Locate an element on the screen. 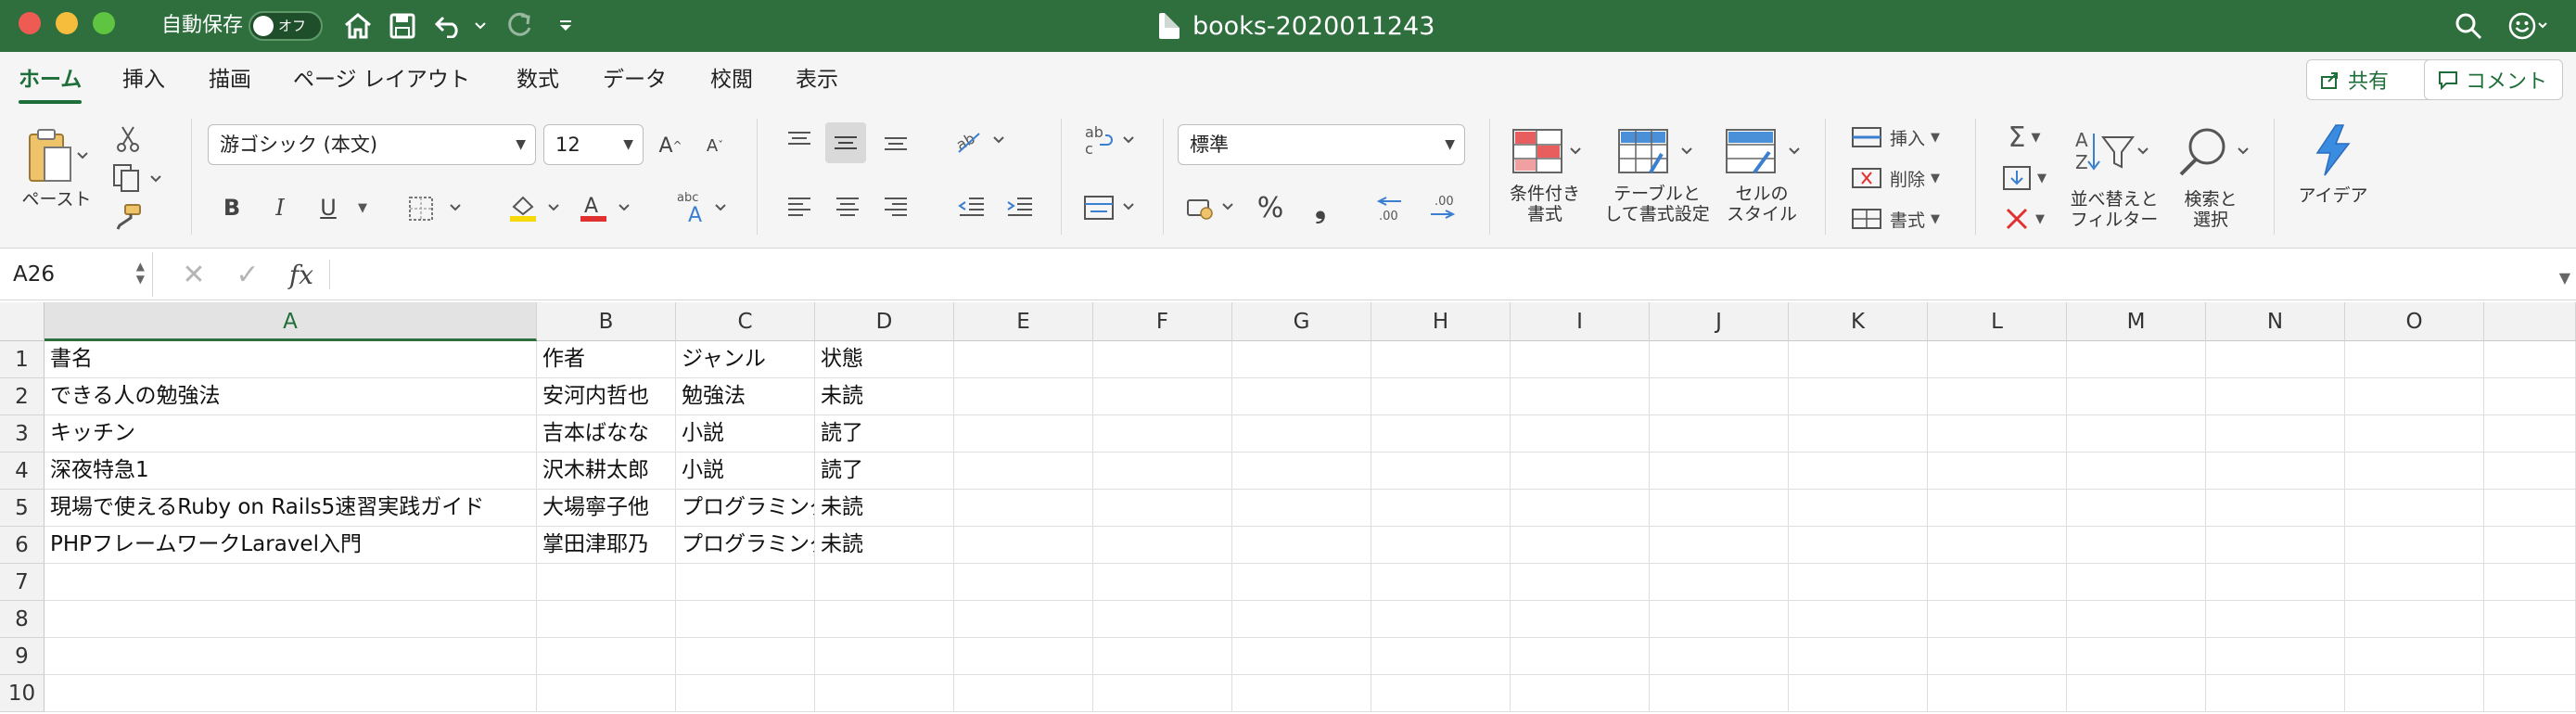  column-header-d: D is located at coordinates (884, 321).